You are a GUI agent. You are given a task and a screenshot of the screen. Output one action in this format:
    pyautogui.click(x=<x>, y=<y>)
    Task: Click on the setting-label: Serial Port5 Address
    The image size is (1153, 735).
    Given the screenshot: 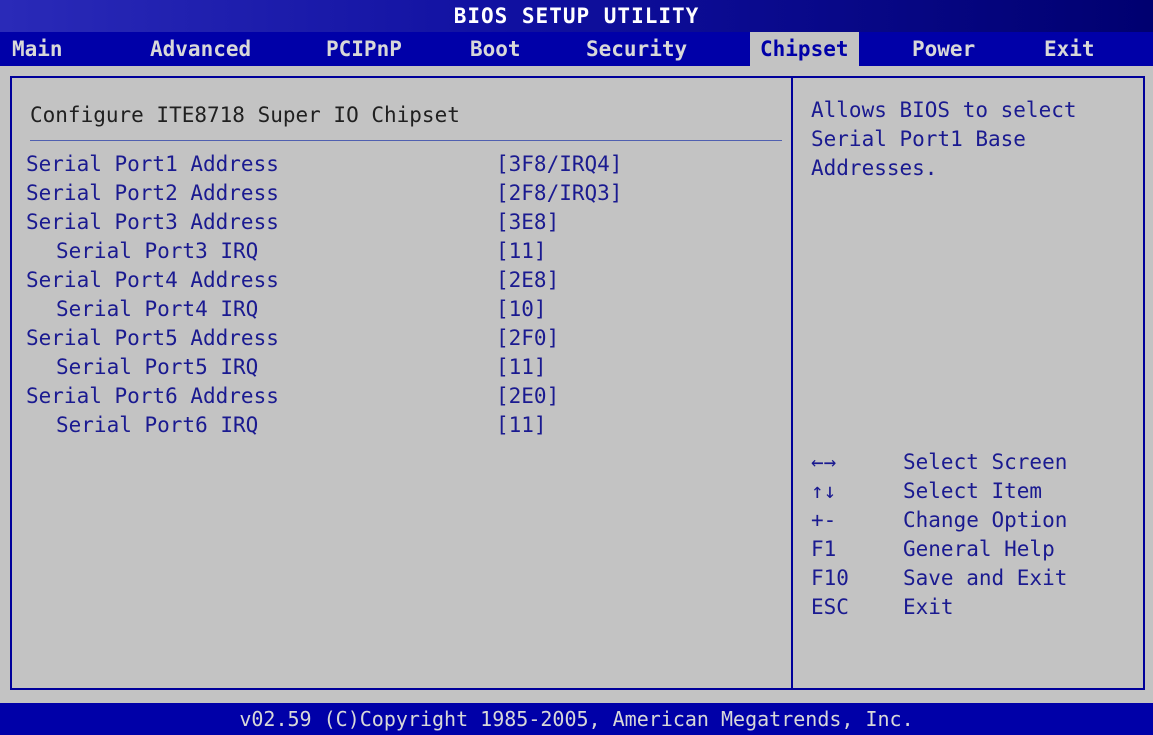 What is the action you would take?
    pyautogui.click(x=152, y=338)
    